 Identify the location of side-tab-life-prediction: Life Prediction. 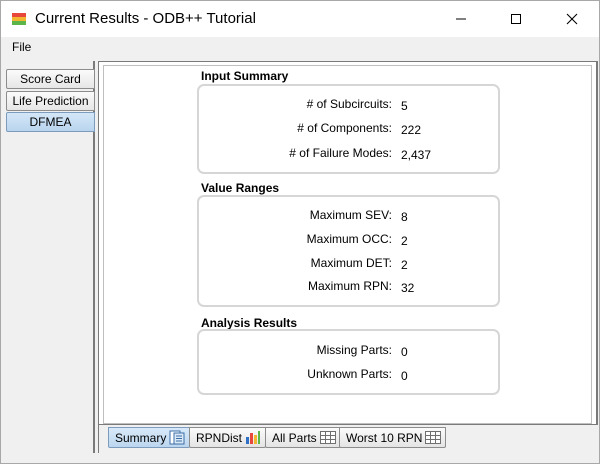
(50, 101).